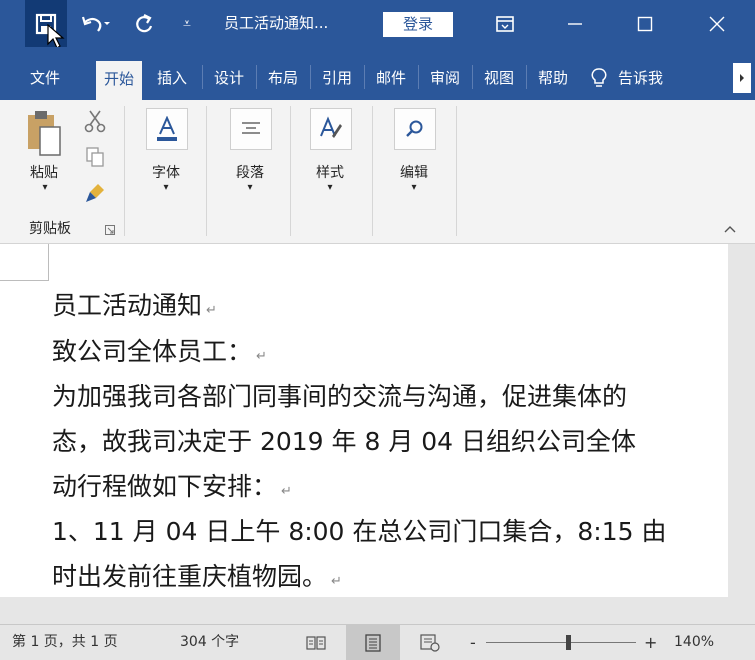 The image size is (755, 660). I want to click on doc-line: 态，故我司决定于 2019 年 8 月 04 日组织公司全体, so click(344, 440).